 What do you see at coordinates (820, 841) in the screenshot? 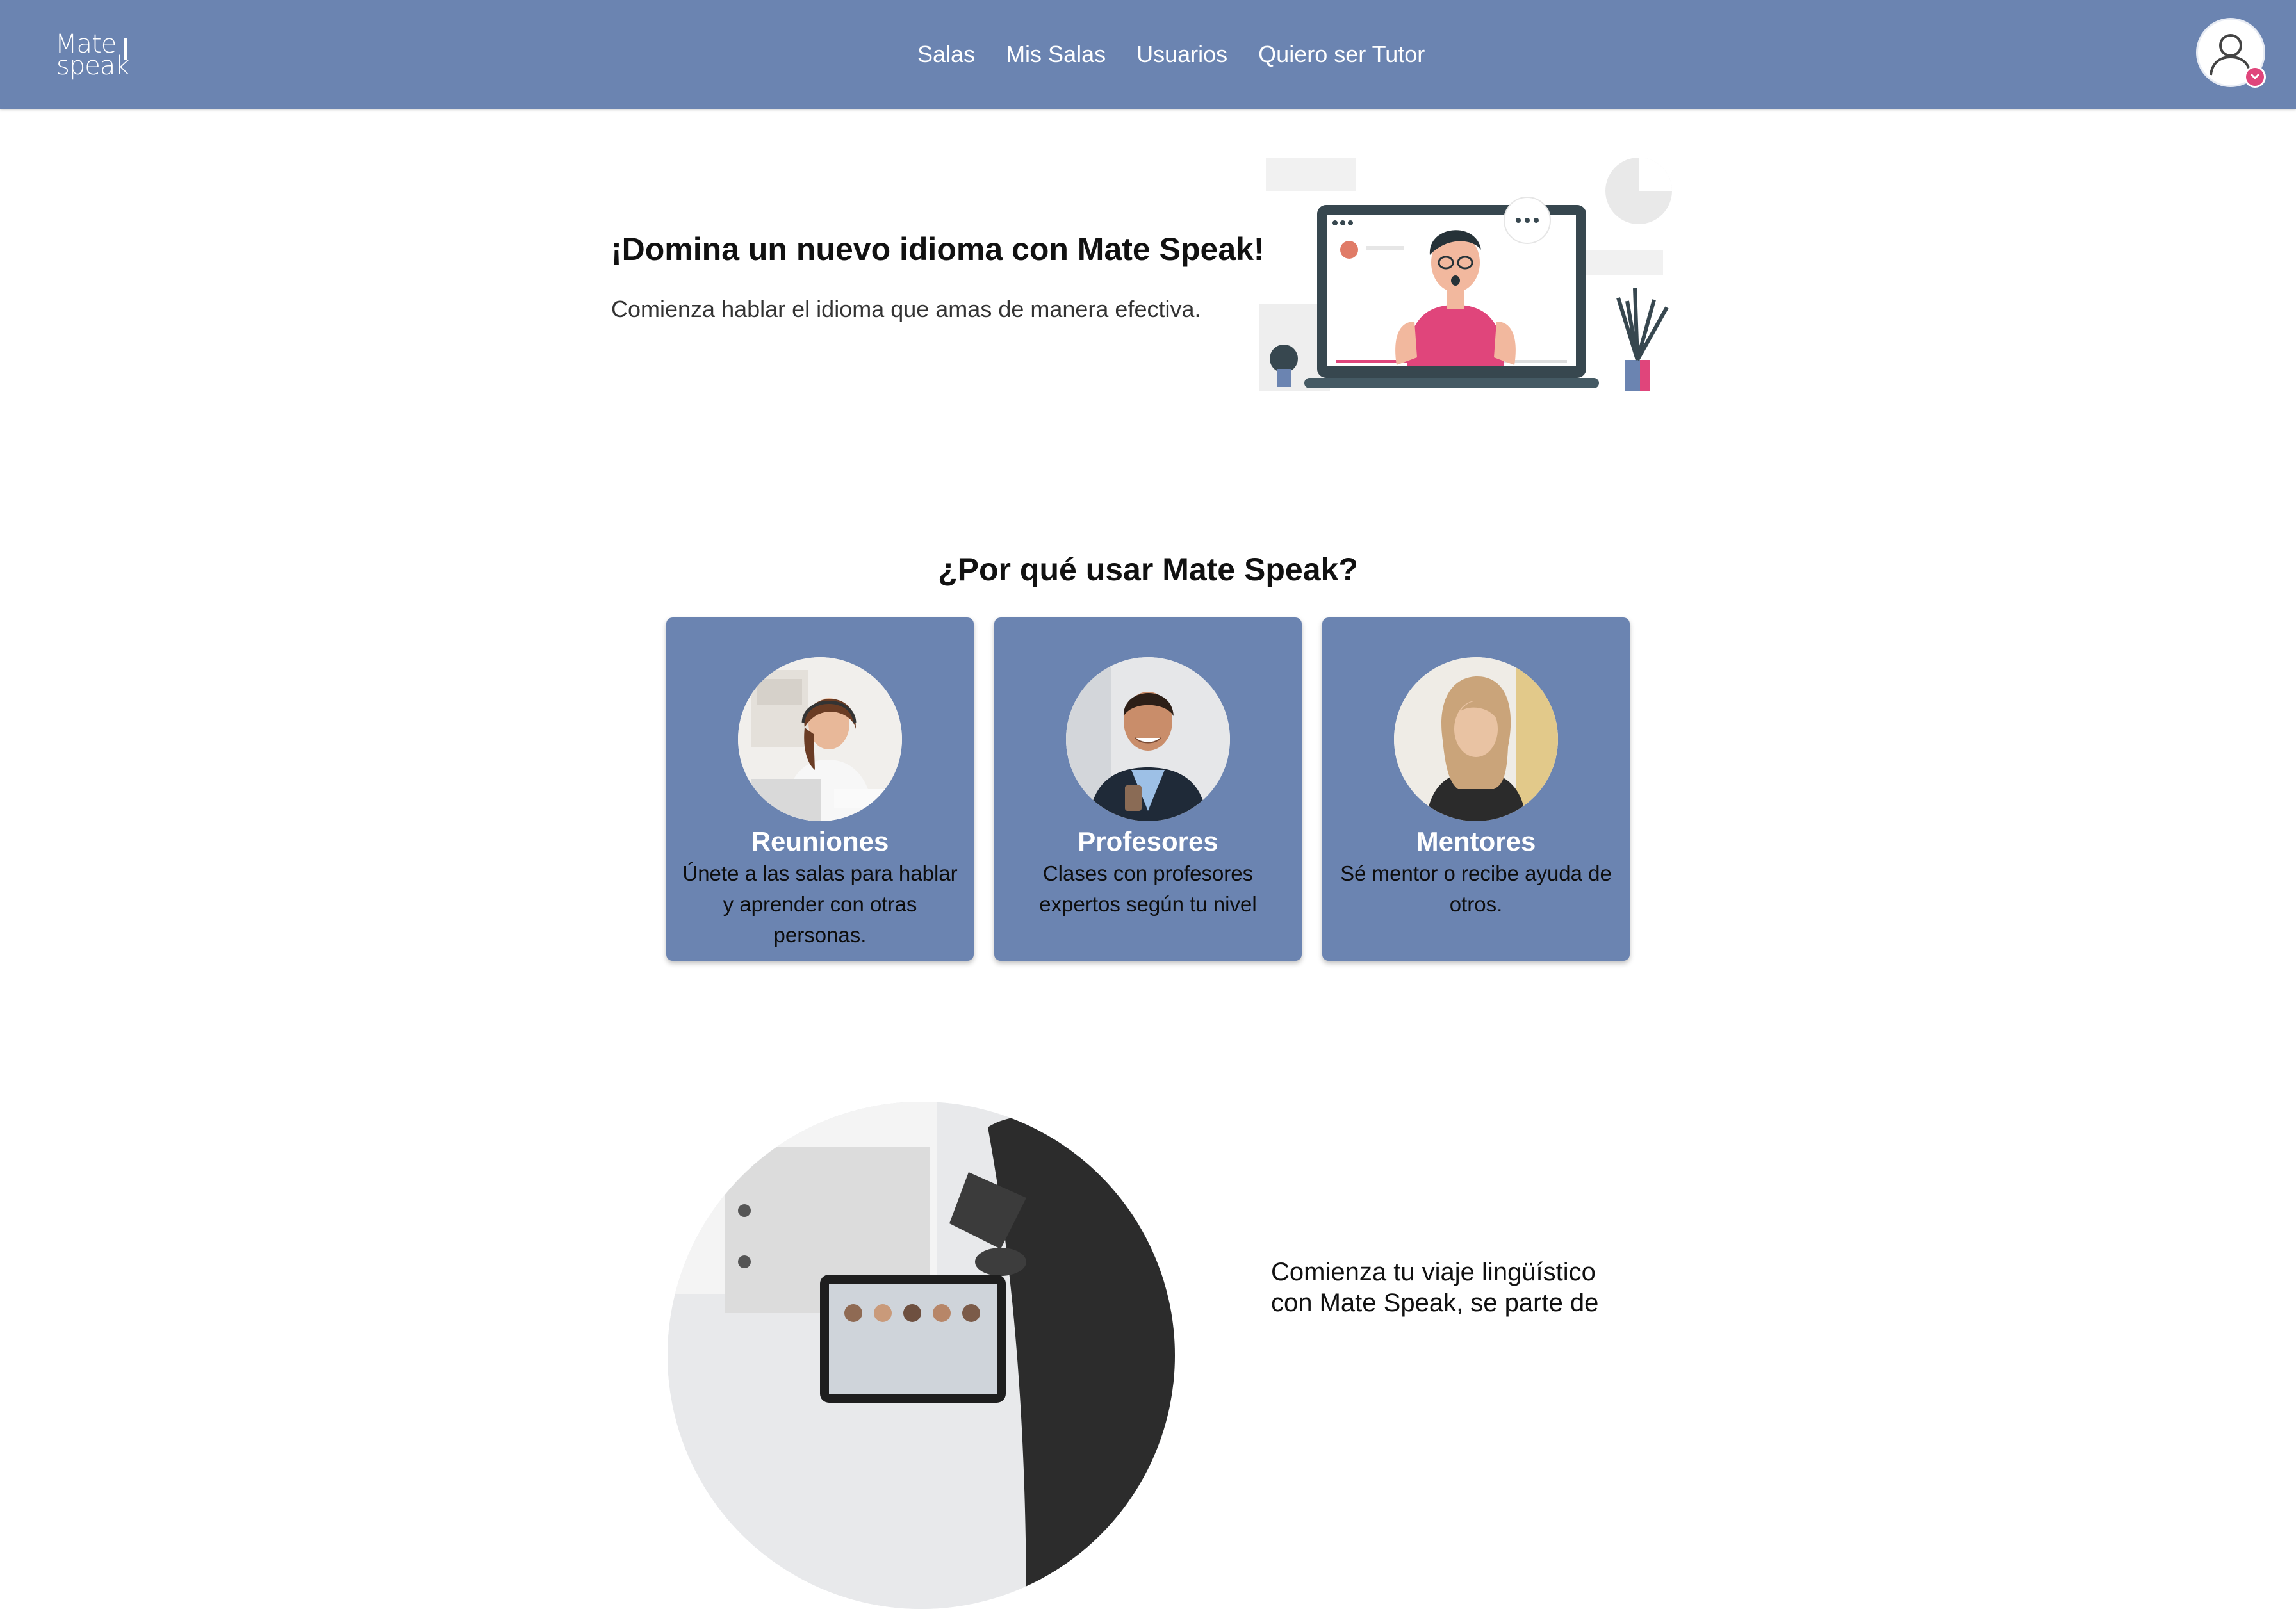
I see `card-title-reuniones: Reuniones` at bounding box center [820, 841].